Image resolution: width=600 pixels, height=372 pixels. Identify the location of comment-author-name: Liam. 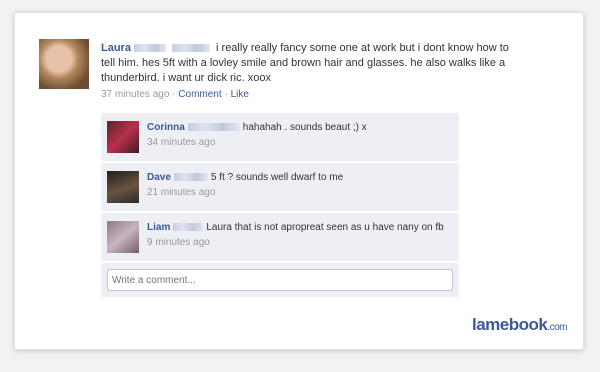
(158, 227).